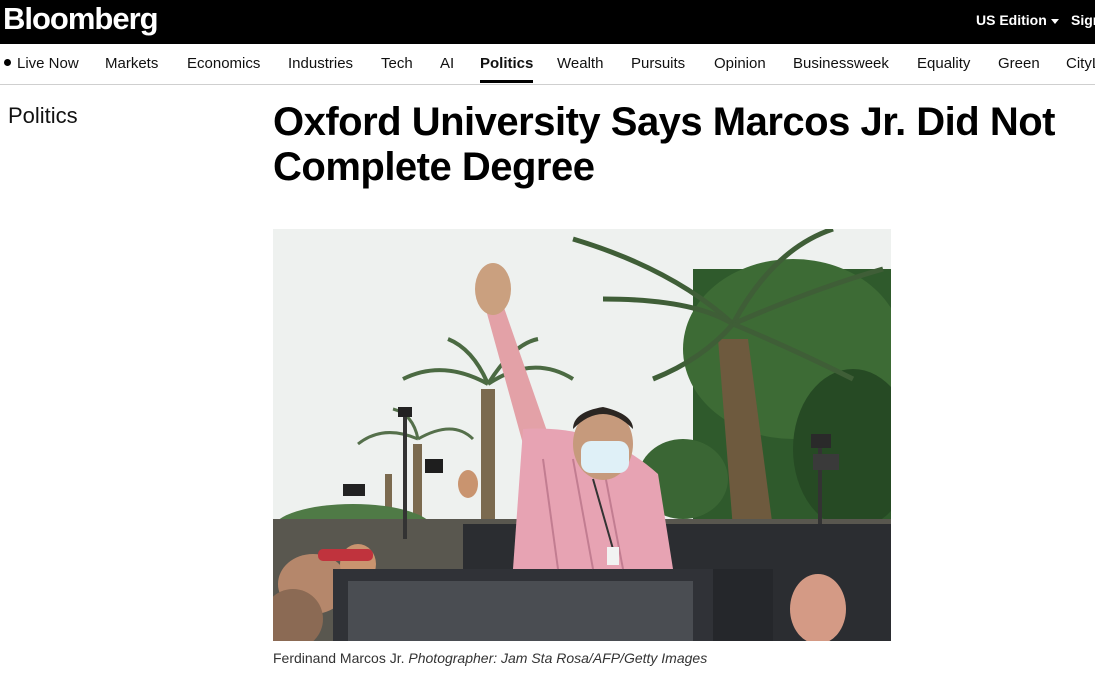 This screenshot has width=1095, height=673. Describe the element at coordinates (841, 63) in the screenshot. I see `nav-item-businessweek: Businessweek` at that location.